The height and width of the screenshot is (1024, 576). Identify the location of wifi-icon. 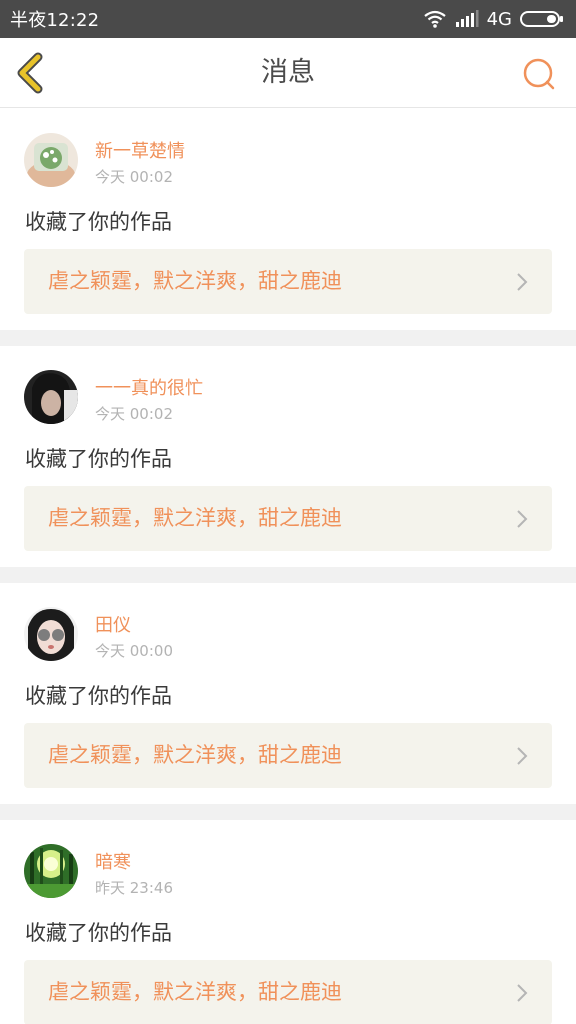
(435, 19).